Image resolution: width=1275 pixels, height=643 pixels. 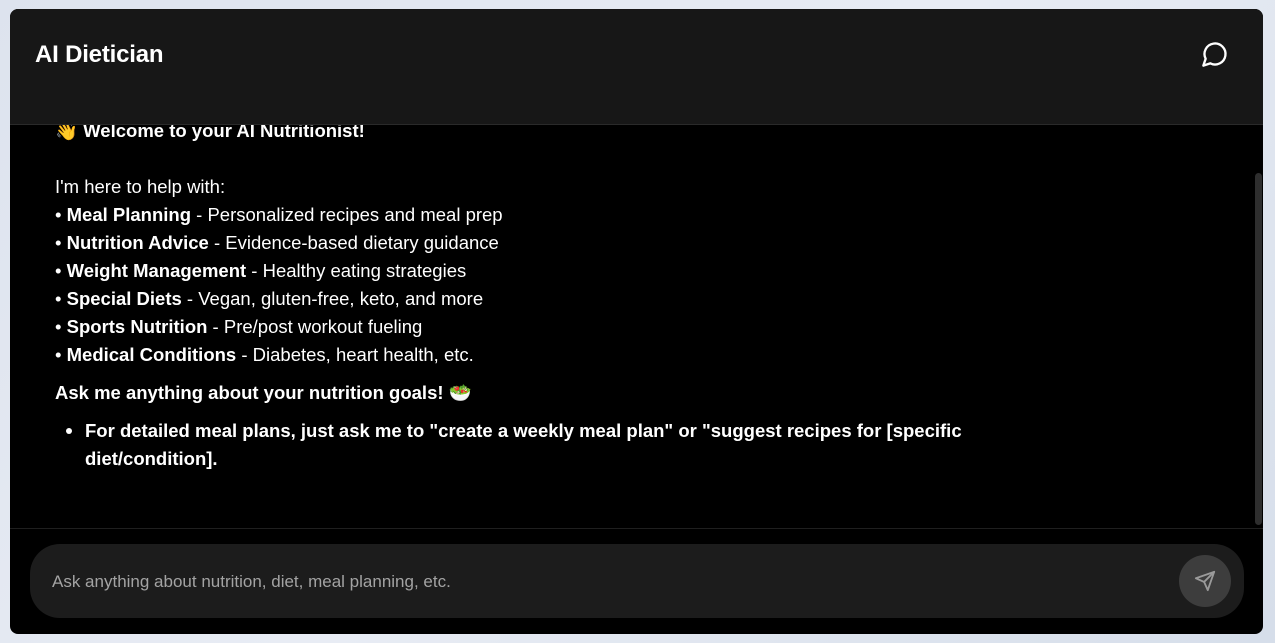 I want to click on intro-text: I'm here to help with:, so click(x=140, y=186).